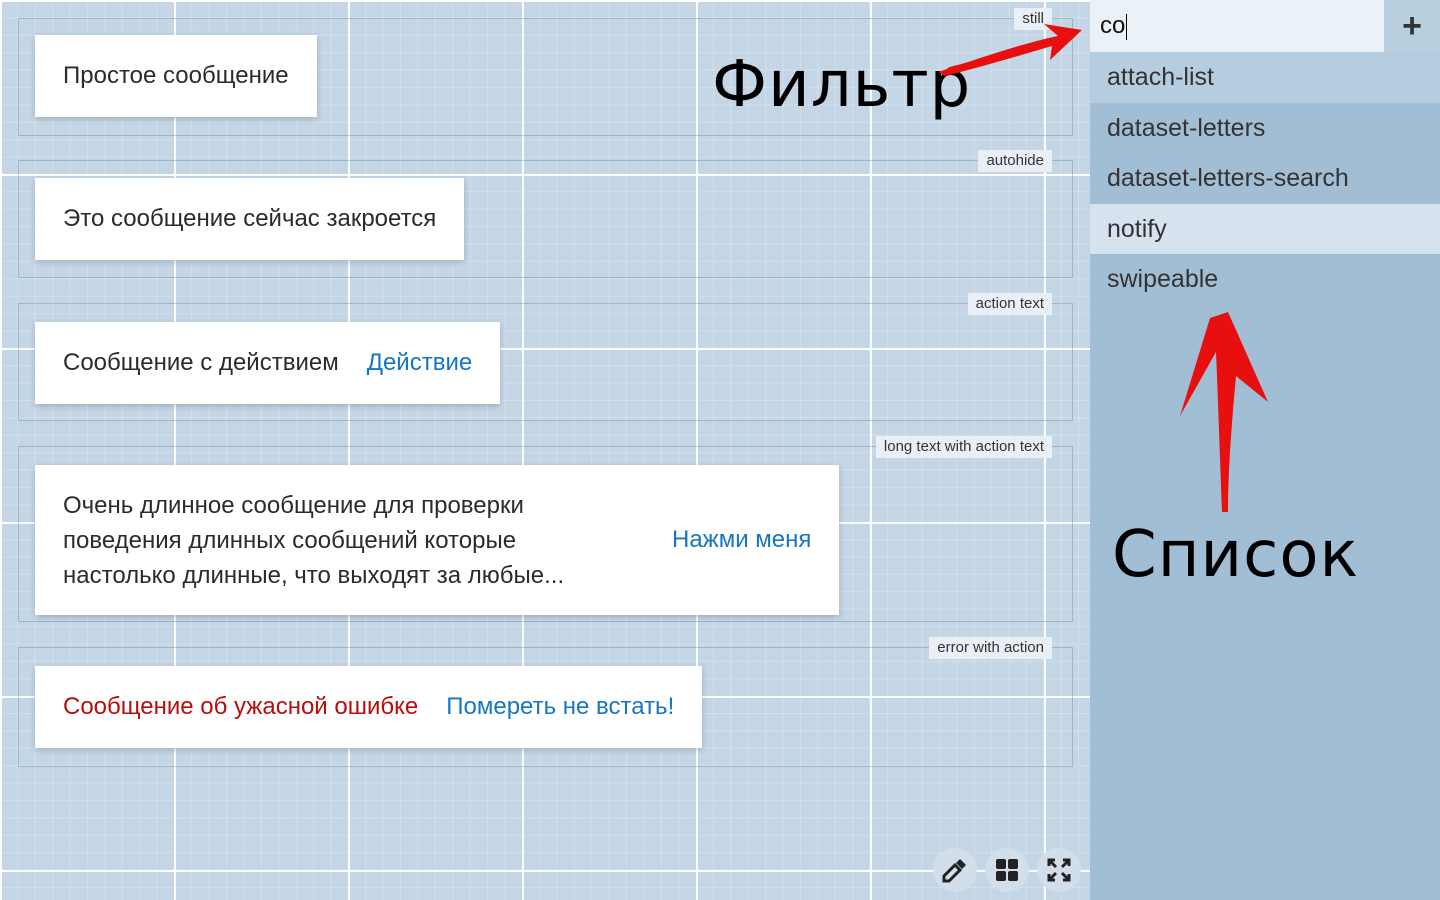 Image resolution: width=1440 pixels, height=900 pixels. Describe the element at coordinates (1237, 26) in the screenshot. I see `filter-input` at that location.